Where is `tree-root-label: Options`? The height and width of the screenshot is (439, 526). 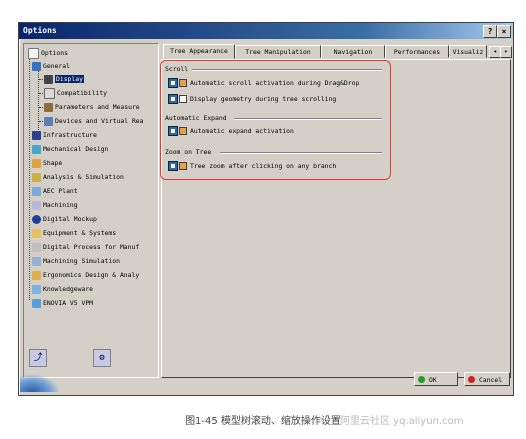
tree-root-label: Options is located at coordinates (54, 53).